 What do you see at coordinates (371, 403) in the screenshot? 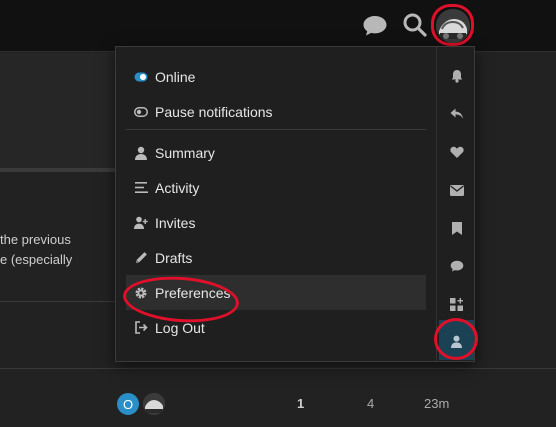
I see `views-count: 4` at bounding box center [371, 403].